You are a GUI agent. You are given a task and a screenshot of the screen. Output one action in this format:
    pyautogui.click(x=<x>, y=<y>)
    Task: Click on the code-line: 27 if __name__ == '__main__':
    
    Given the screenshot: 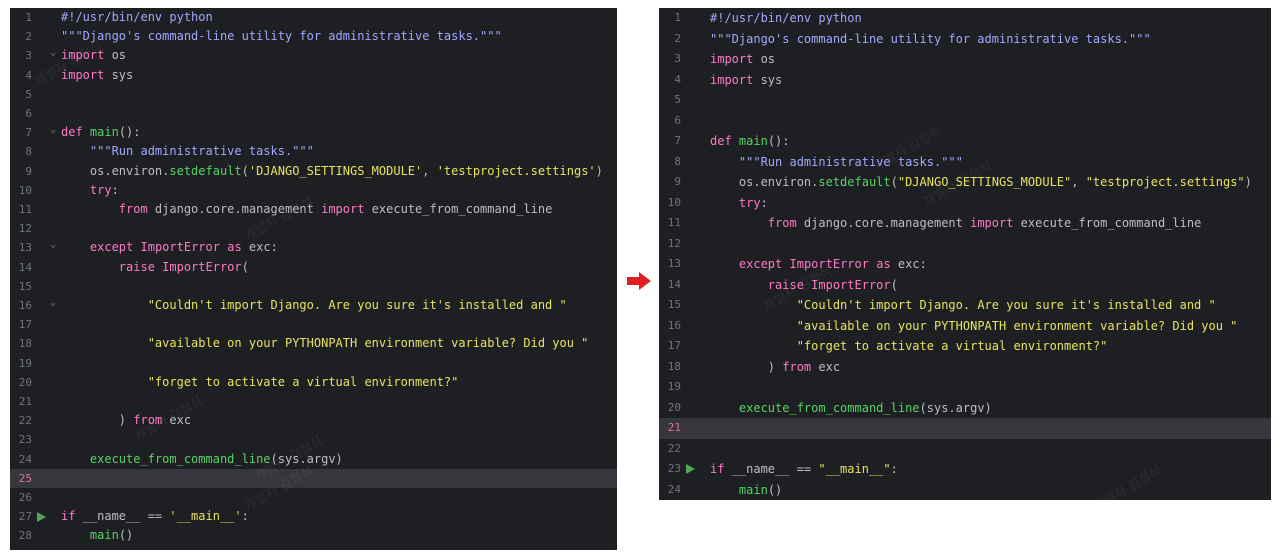 What is the action you would take?
    pyautogui.click(x=313, y=516)
    